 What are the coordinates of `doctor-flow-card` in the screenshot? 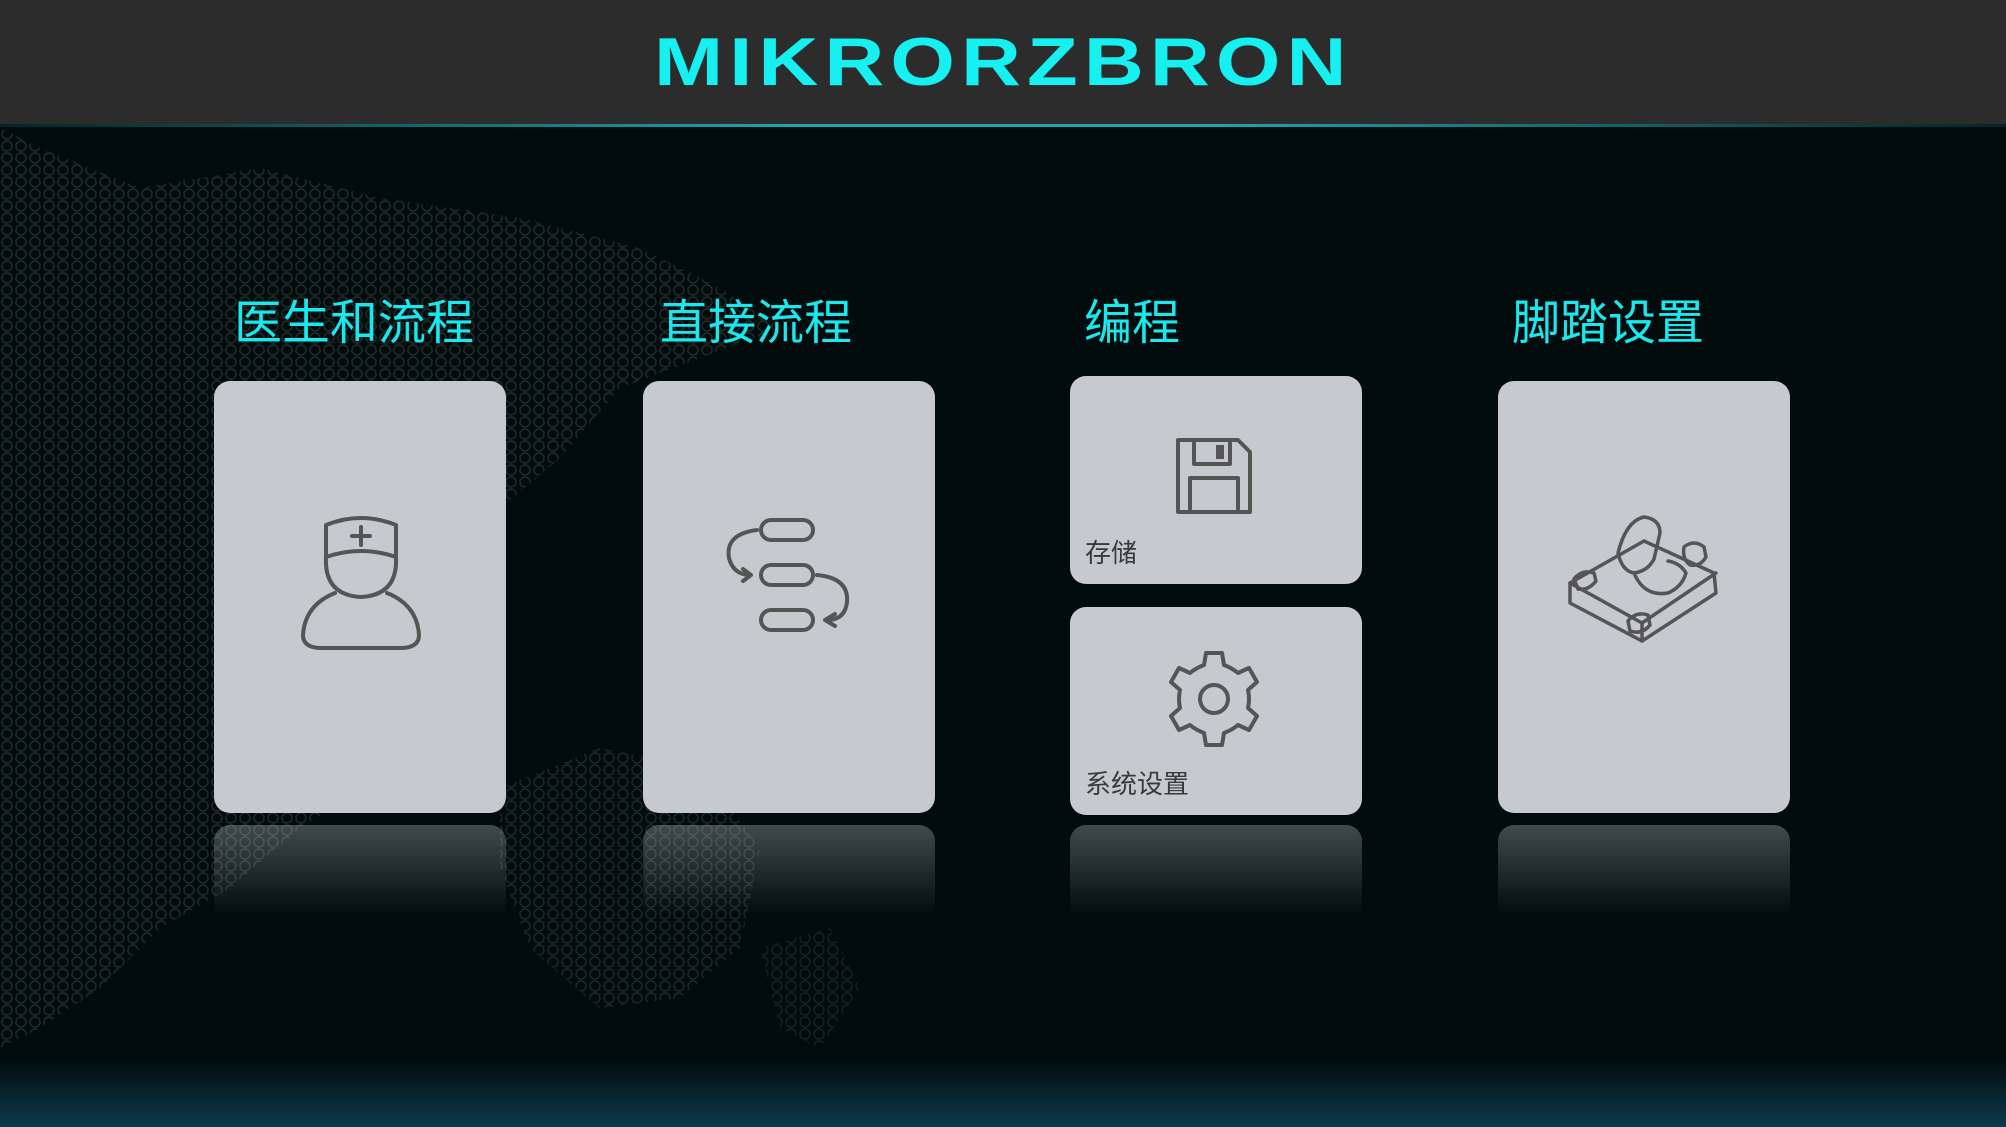 It's located at (360, 597).